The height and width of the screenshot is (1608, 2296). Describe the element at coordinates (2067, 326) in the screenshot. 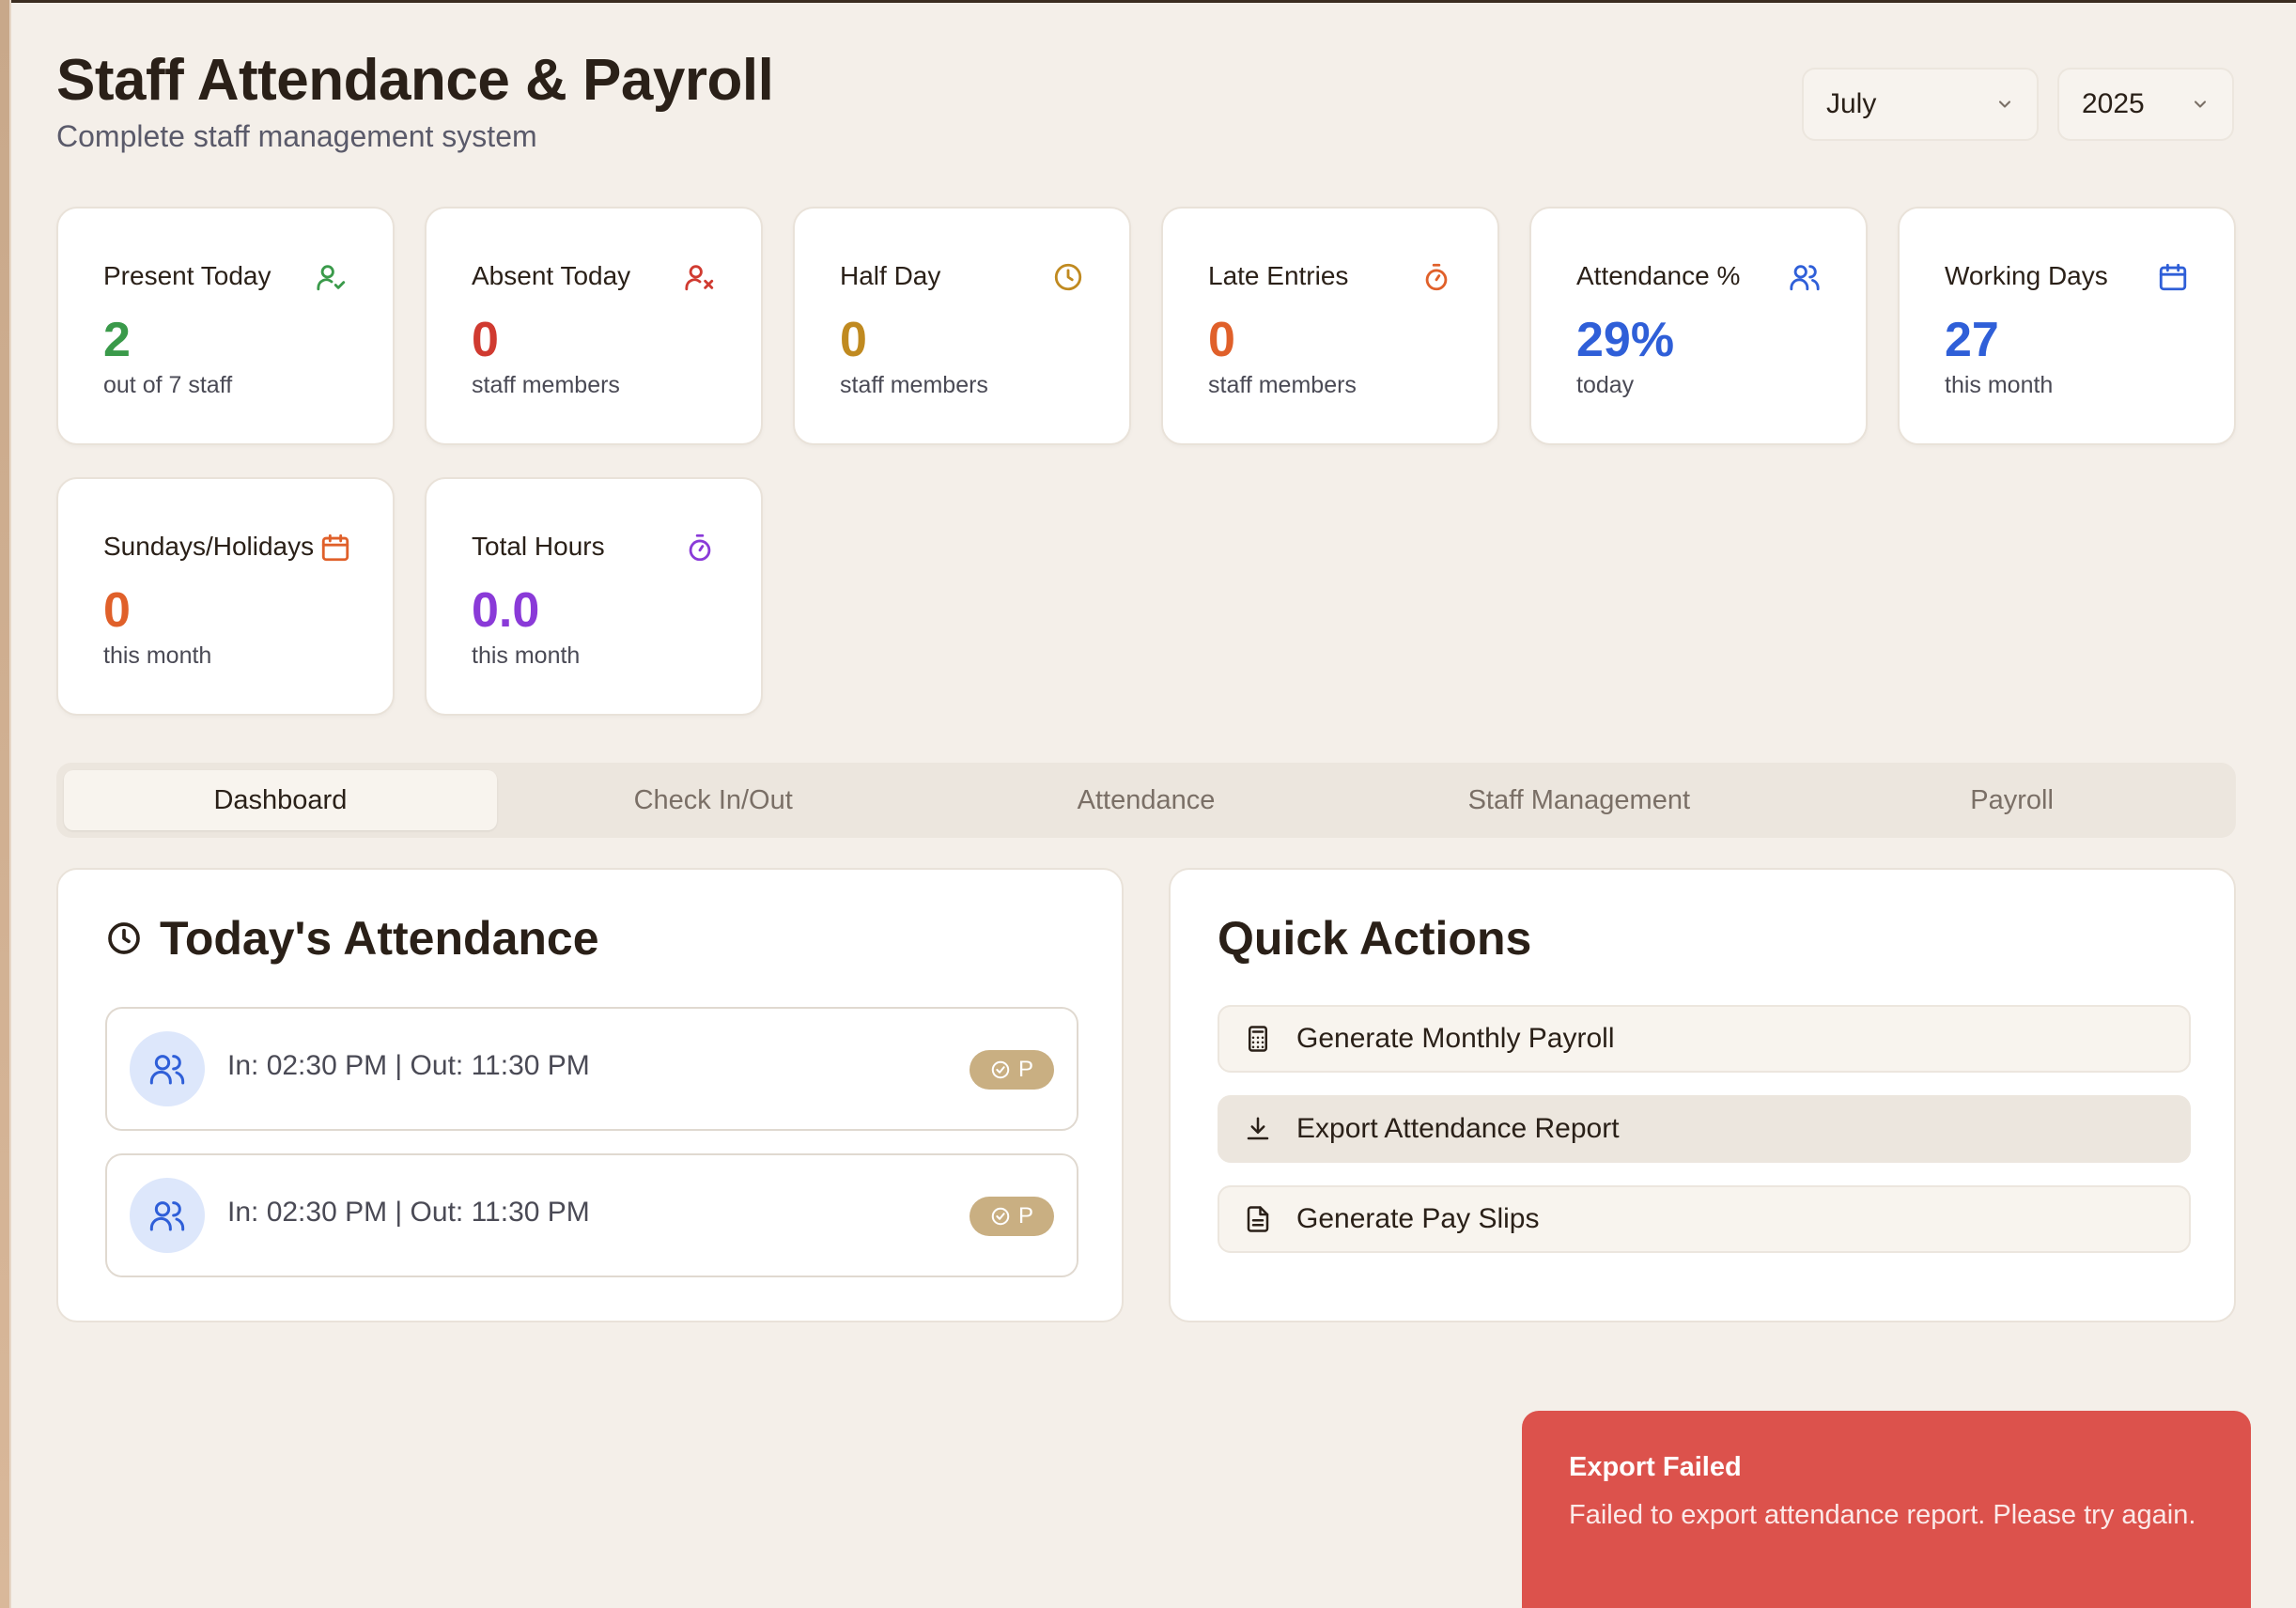

I see `stat-card-working-days: Working Days 27 this month` at that location.